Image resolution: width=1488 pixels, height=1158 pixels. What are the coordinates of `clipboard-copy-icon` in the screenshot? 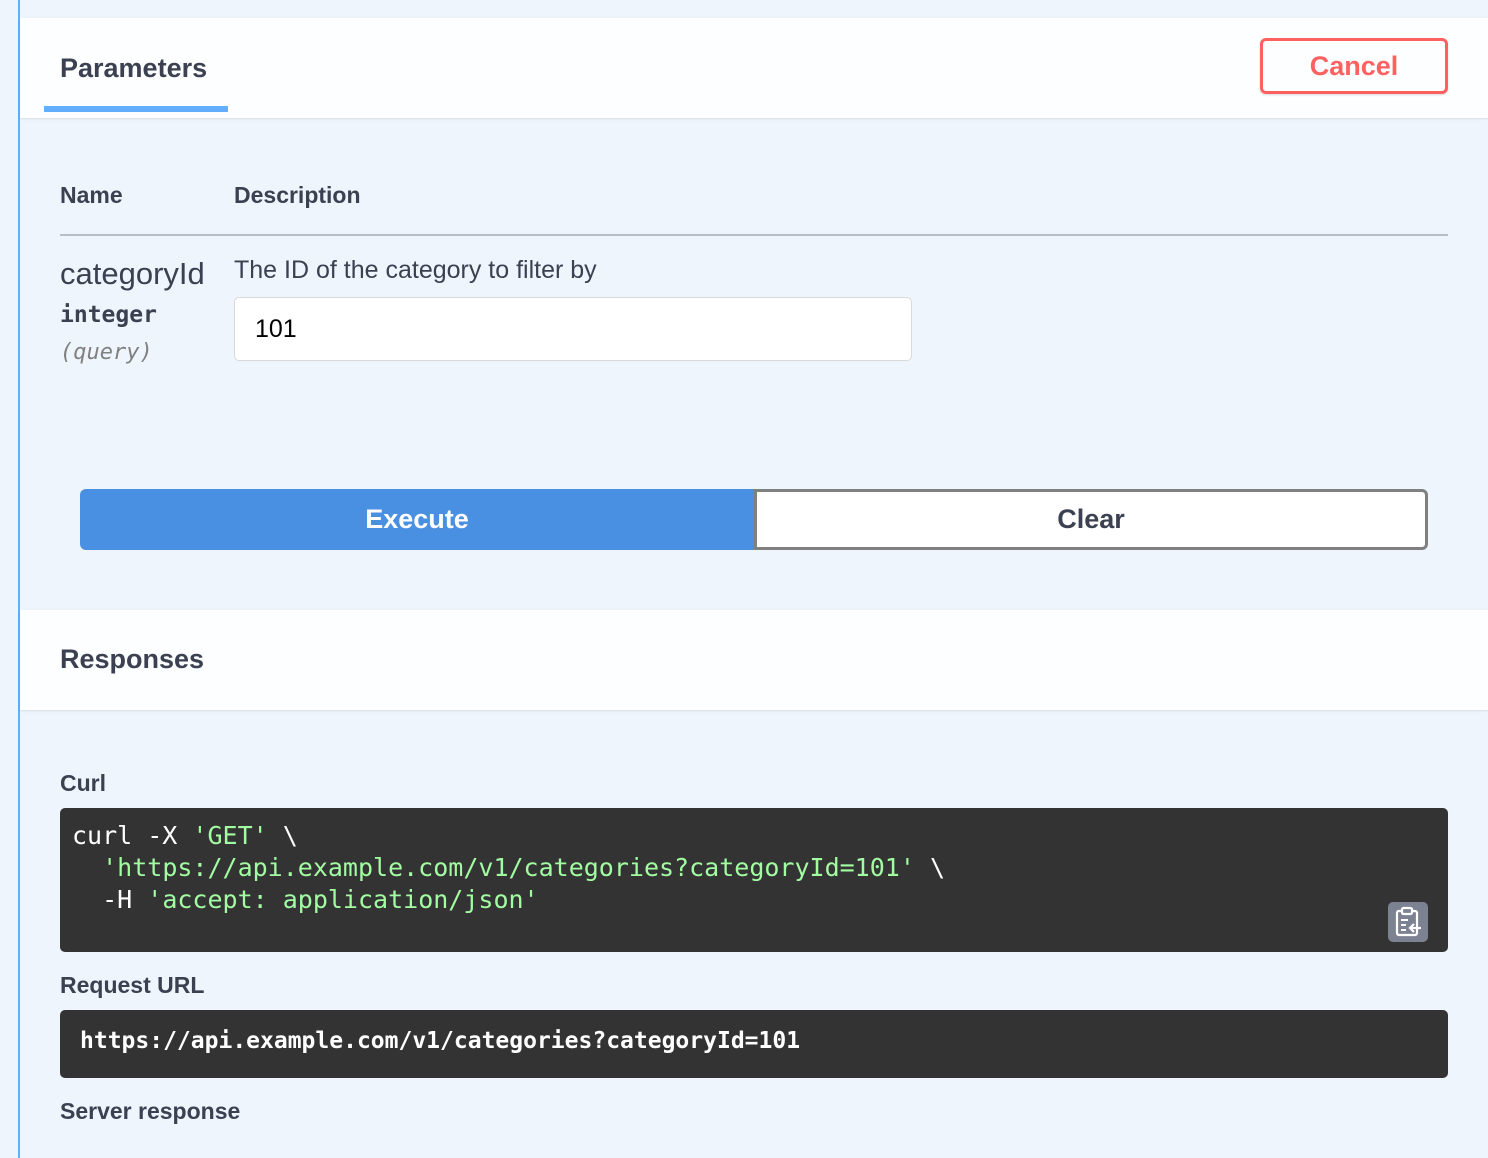 It's located at (1408, 922).